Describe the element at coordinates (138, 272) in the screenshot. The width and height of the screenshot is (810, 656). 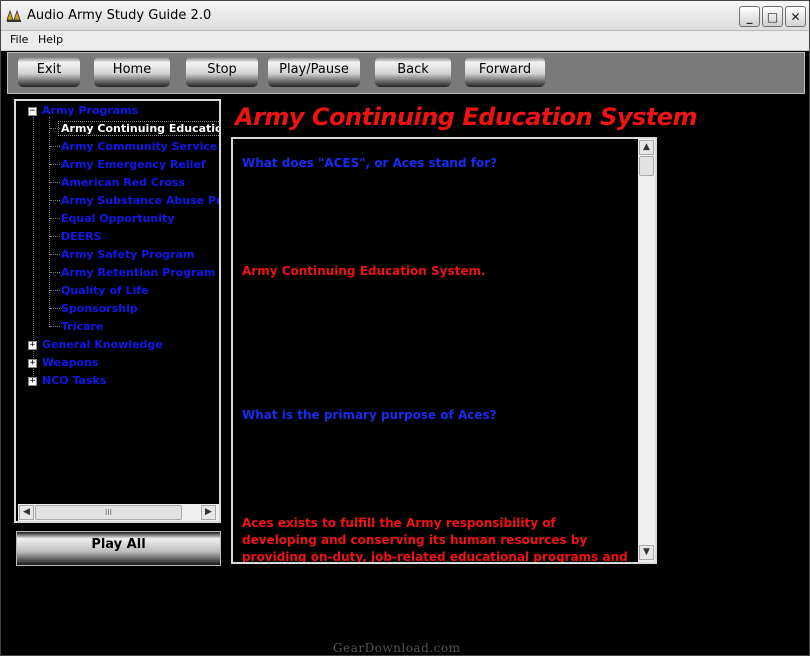
I see `tree-node-retention: Army Retention Program` at that location.